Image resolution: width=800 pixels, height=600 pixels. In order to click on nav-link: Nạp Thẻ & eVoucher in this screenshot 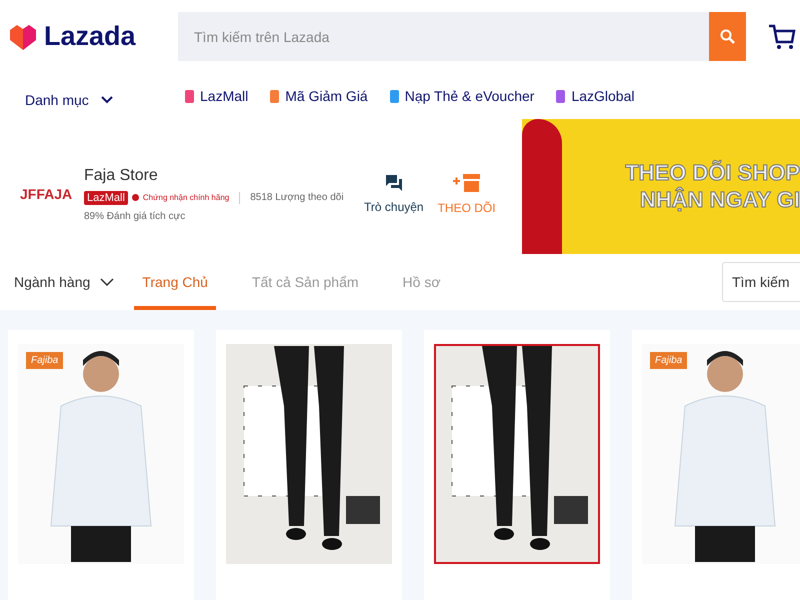, I will do `click(462, 96)`.